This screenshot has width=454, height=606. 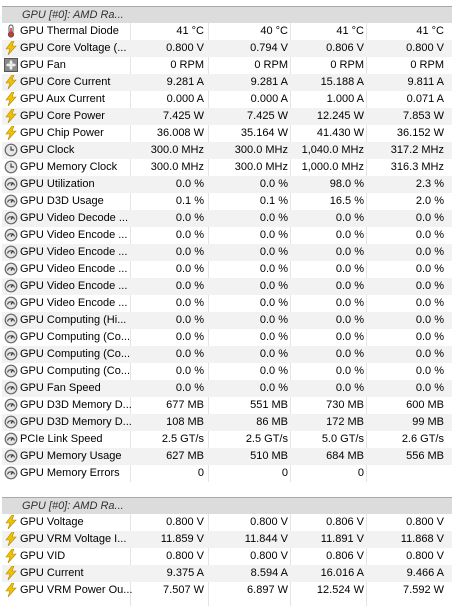 I want to click on sensor-name: GPU Fan Speed, so click(x=60, y=388).